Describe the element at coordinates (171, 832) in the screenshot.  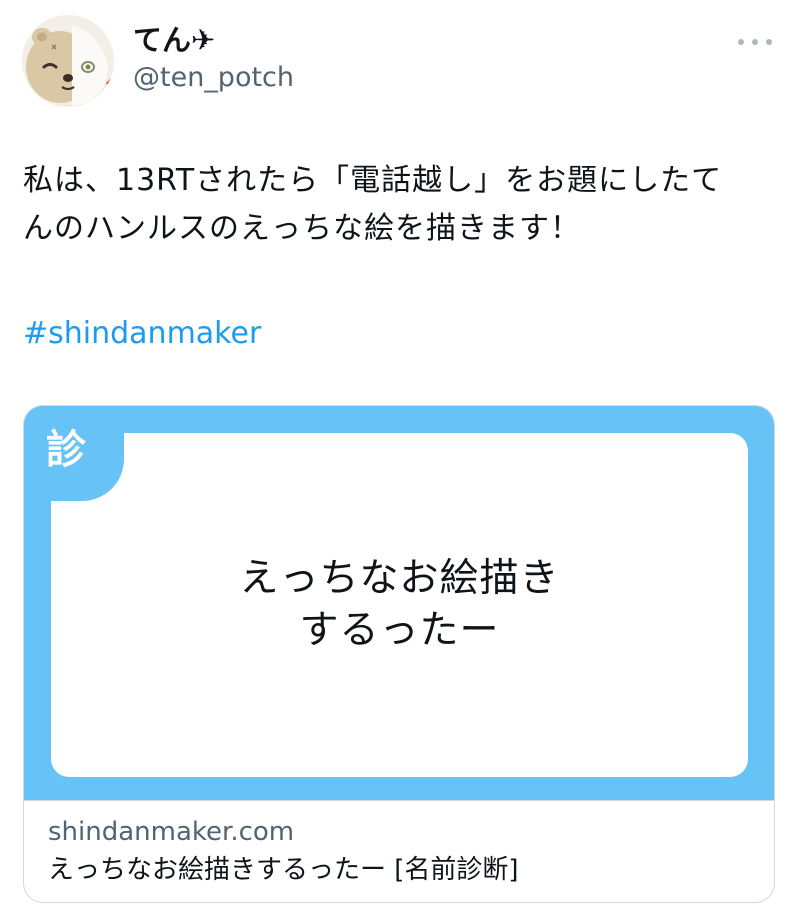
I see `card-domain: shindanmaker.com` at that location.